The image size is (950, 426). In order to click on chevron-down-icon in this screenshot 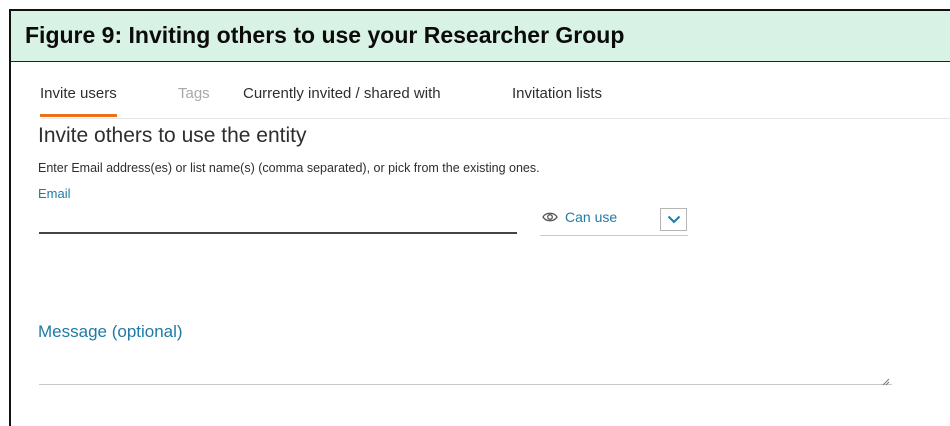, I will do `click(674, 219)`.